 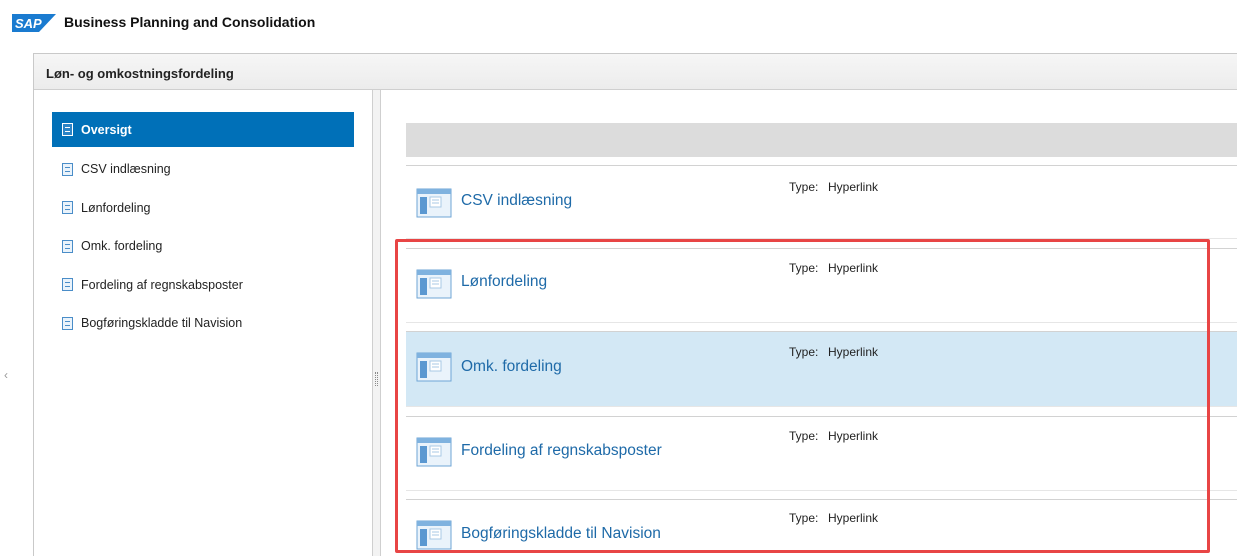 What do you see at coordinates (116, 207) in the screenshot?
I see `nav-item-label: Lønfordeling` at bounding box center [116, 207].